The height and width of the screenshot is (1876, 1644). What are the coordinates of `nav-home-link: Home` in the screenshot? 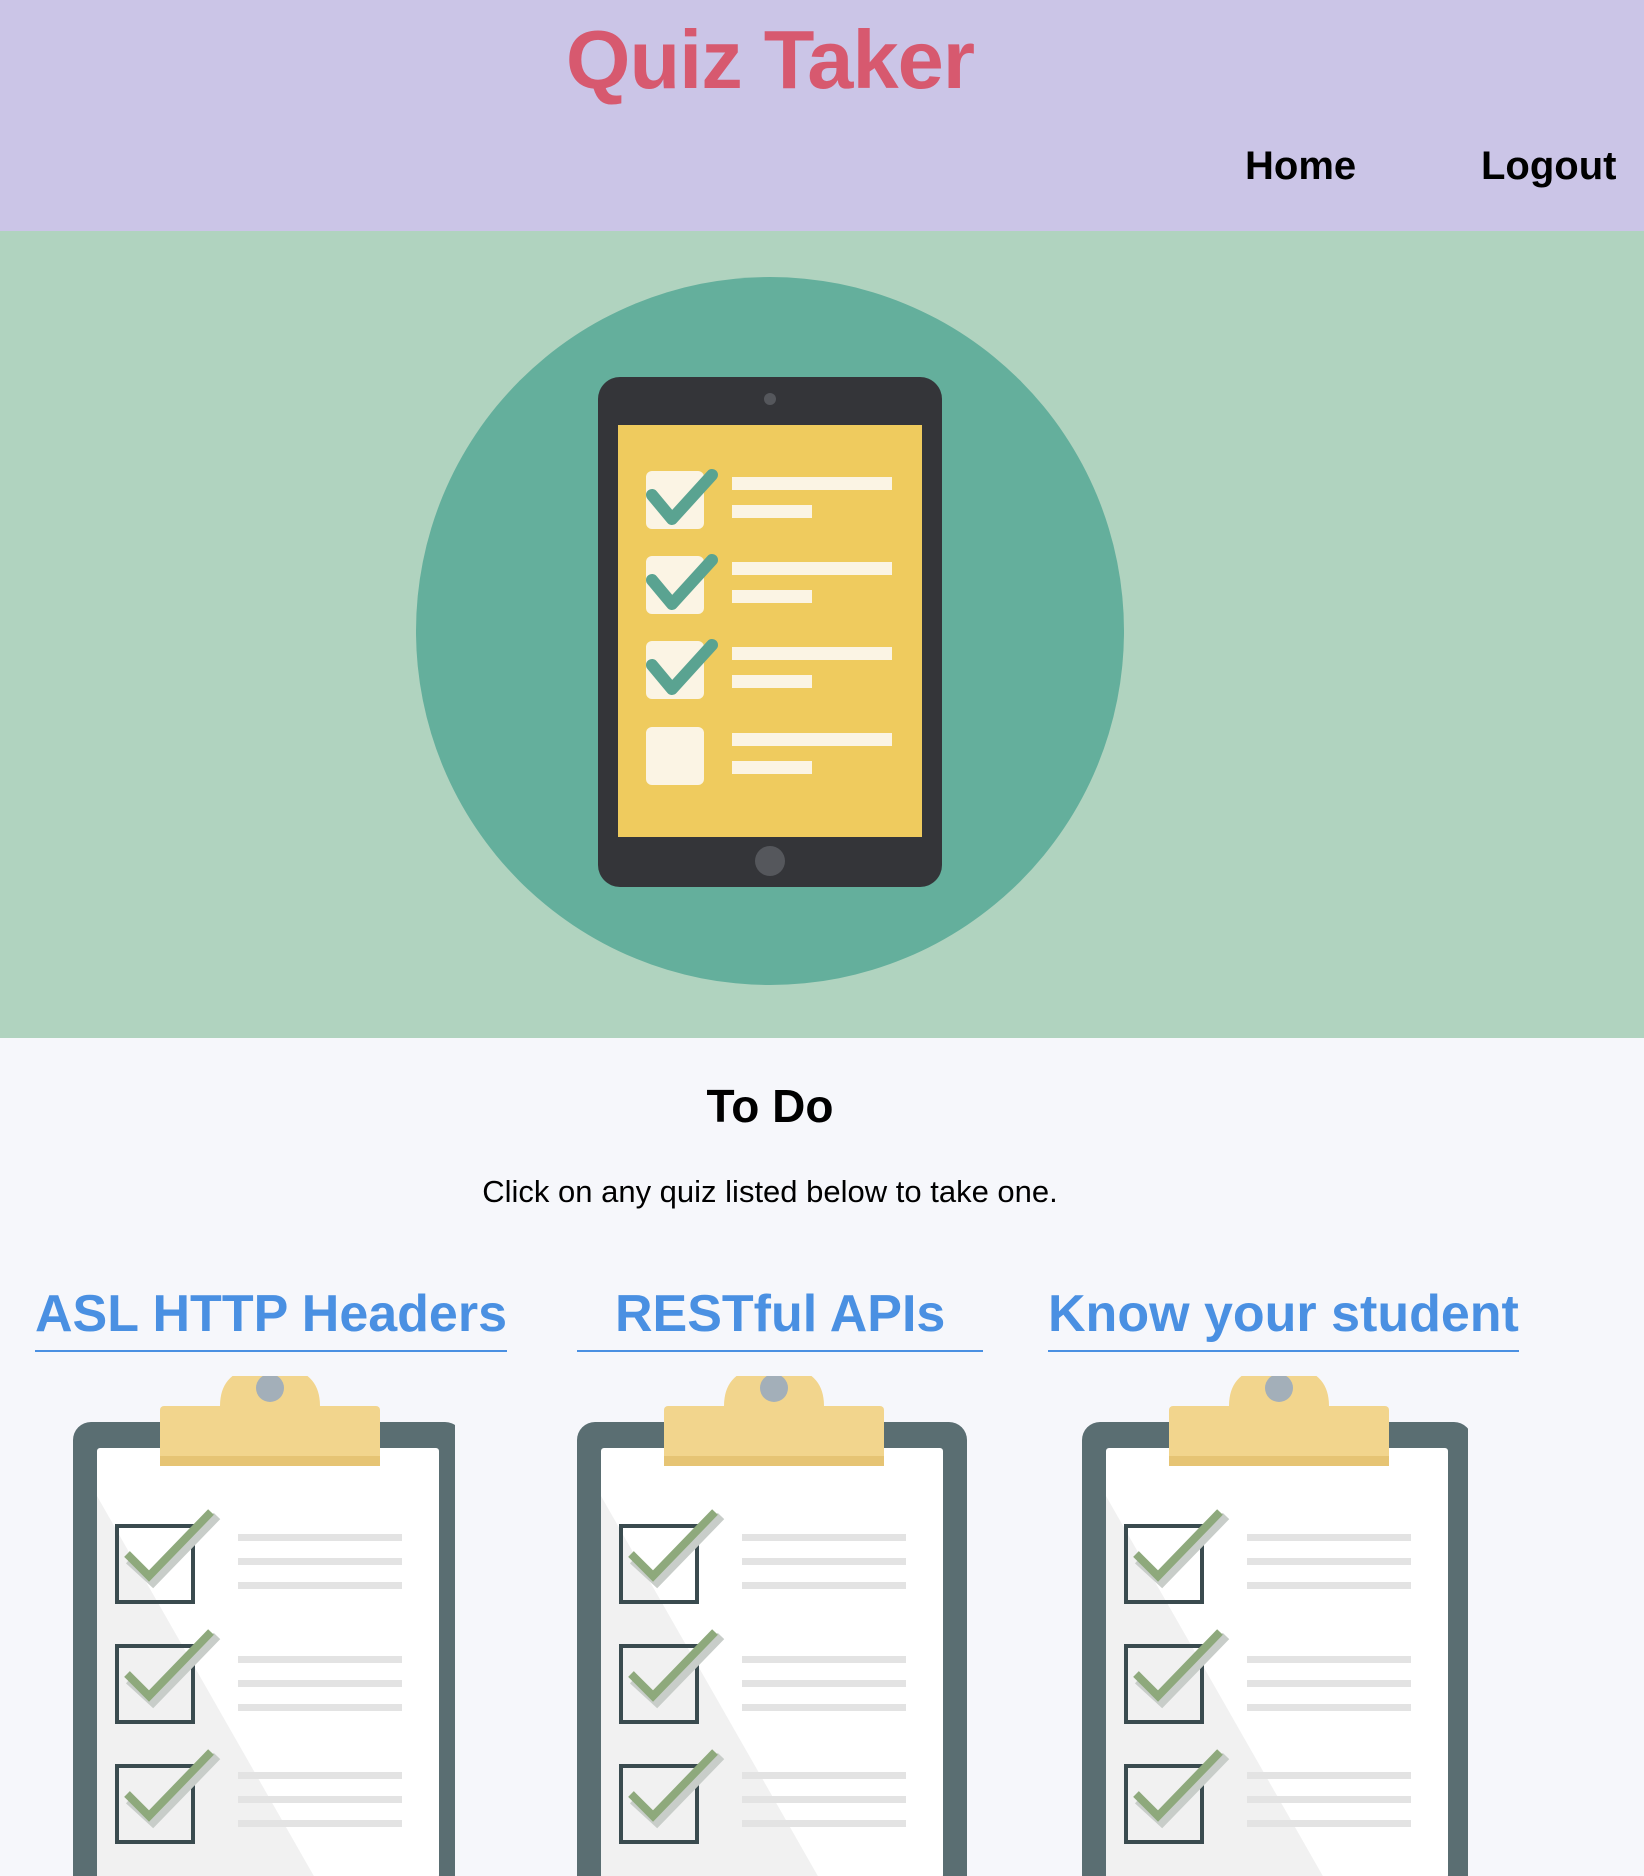 It's located at (1300, 166).